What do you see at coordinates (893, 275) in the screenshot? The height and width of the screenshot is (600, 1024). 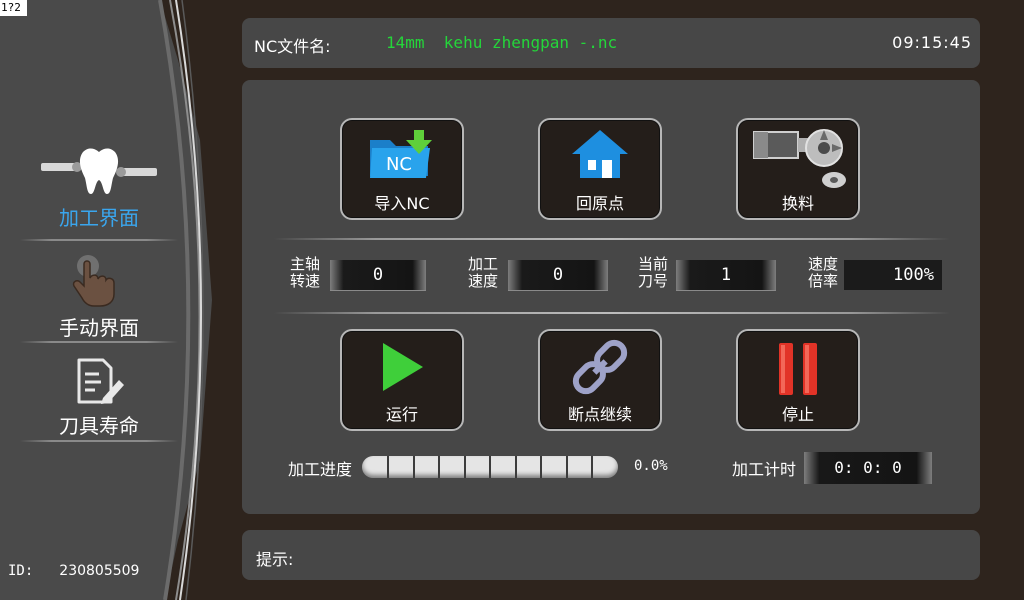 I see `speed-override-value: 100%` at bounding box center [893, 275].